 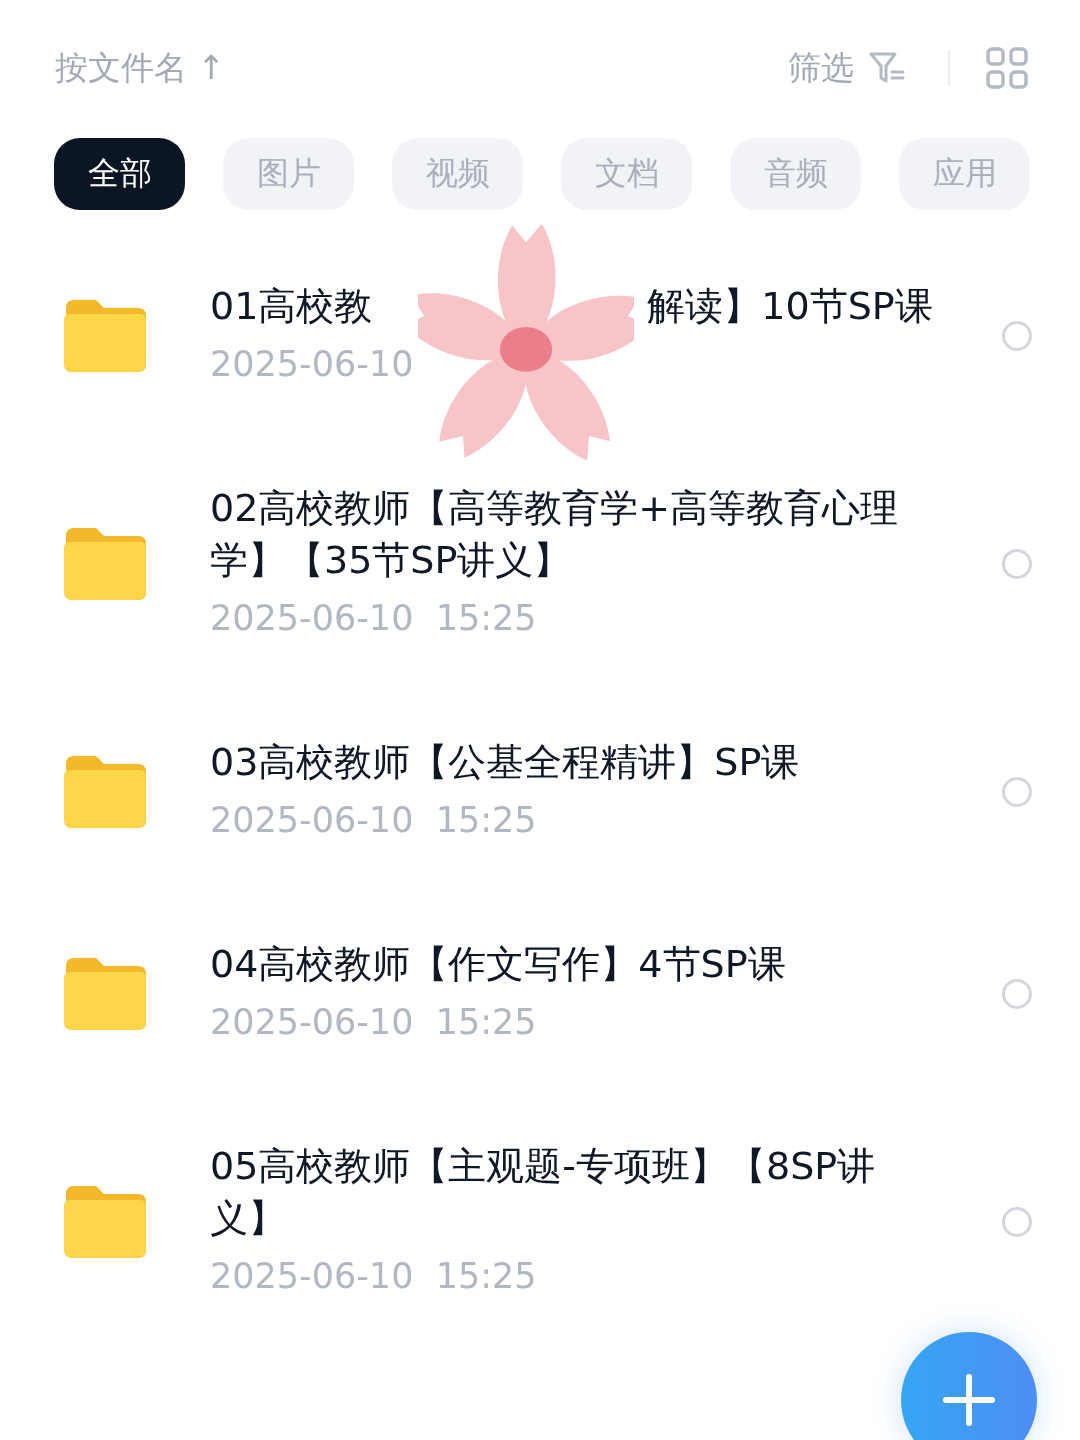 I want to click on modified-date: 2025-06-10, so click(x=312, y=364).